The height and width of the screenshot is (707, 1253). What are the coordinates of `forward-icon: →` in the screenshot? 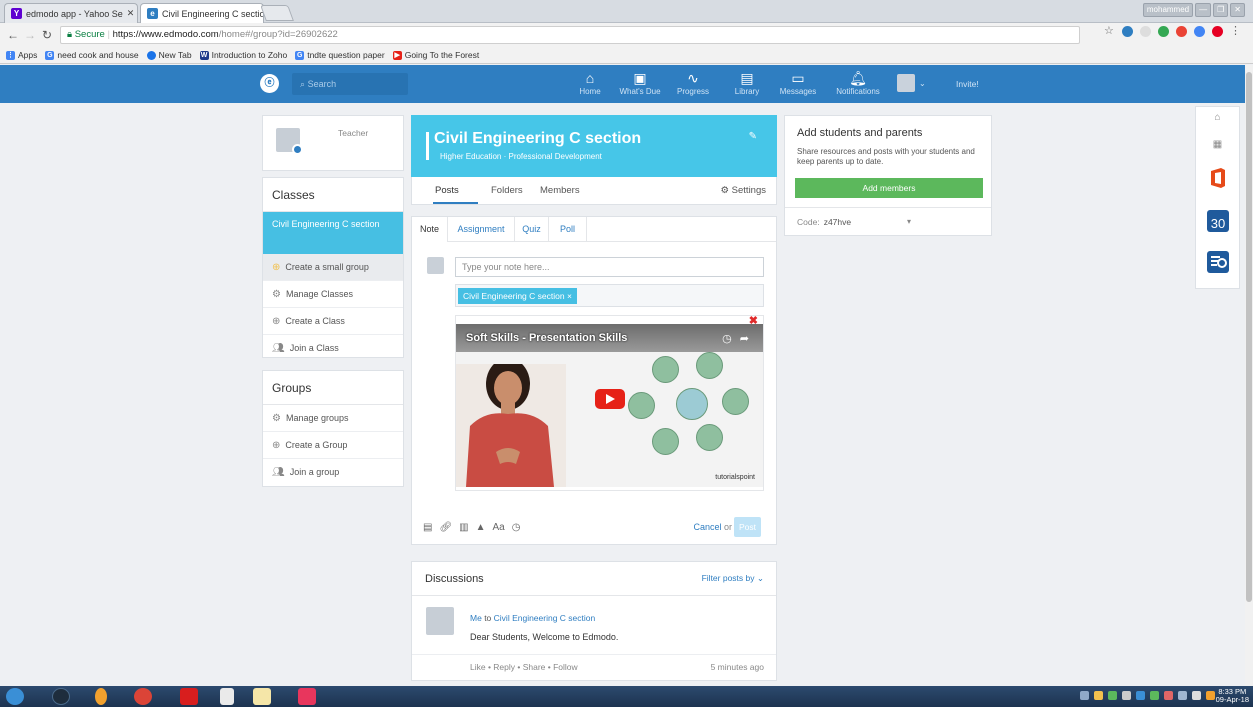 It's located at (30, 35).